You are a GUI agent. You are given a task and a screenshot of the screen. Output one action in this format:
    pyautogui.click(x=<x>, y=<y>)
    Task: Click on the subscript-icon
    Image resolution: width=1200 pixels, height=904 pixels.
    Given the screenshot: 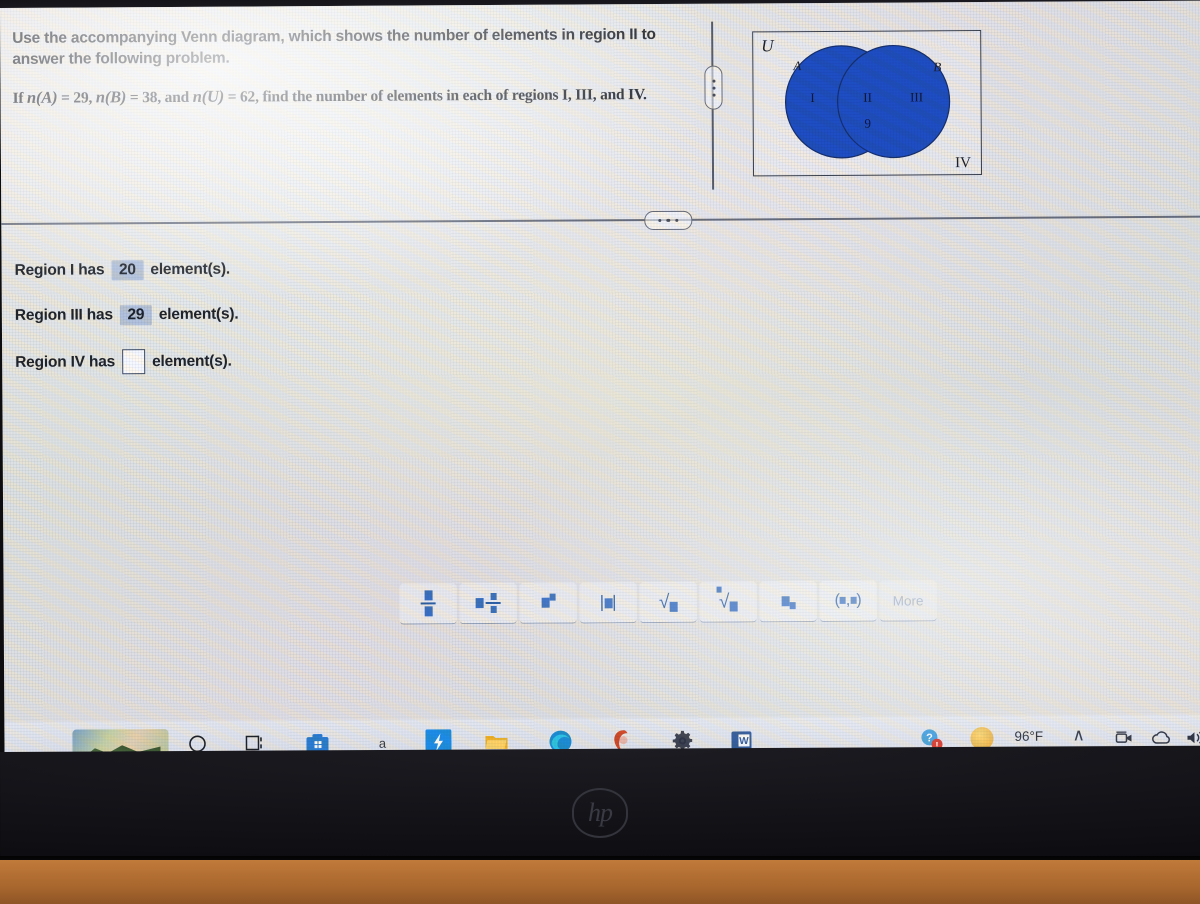 What is the action you would take?
    pyautogui.click(x=788, y=601)
    